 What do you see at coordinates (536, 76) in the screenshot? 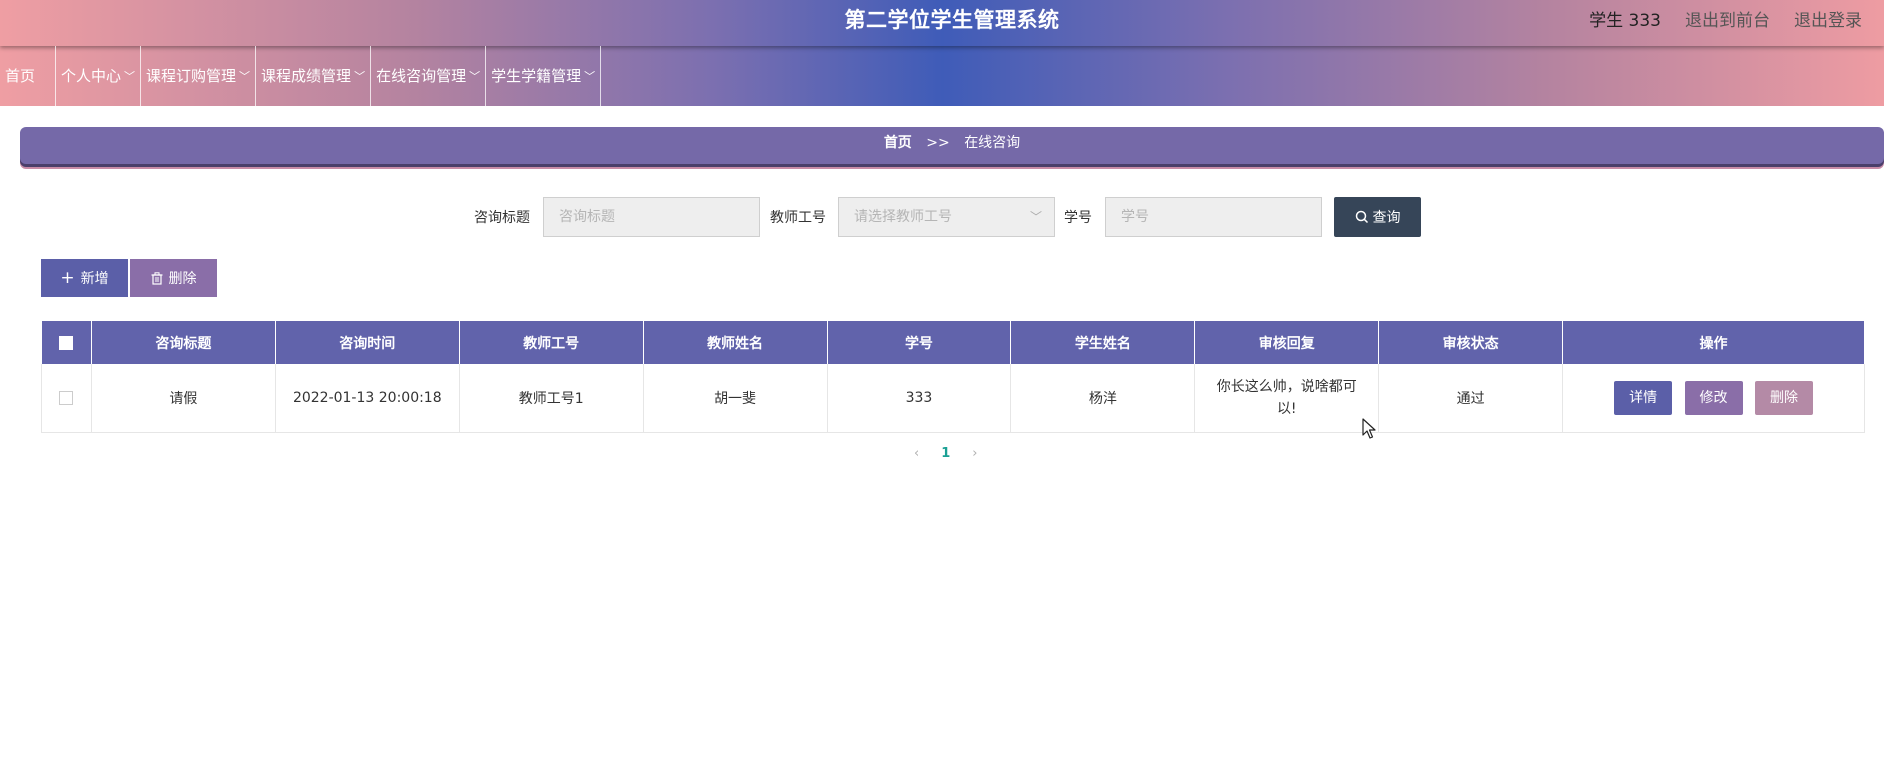
I see `nav-label: 学生学籍管理` at bounding box center [536, 76].